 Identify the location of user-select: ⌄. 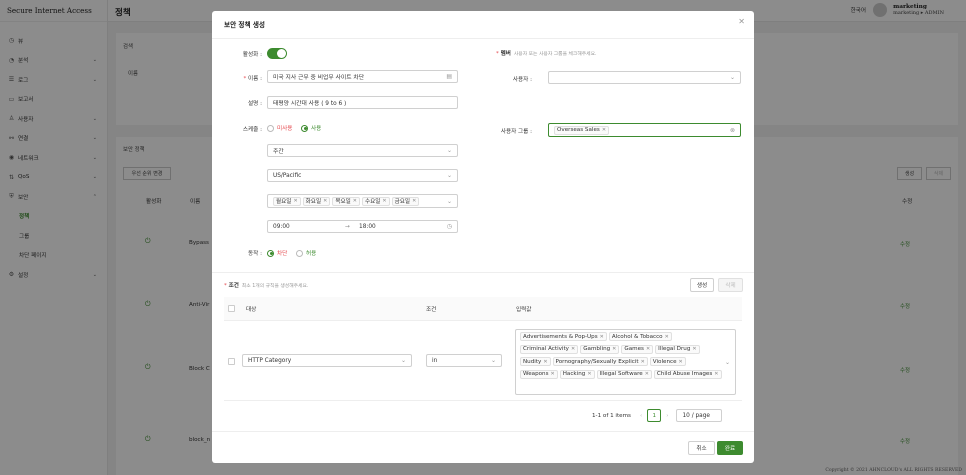
(644, 77).